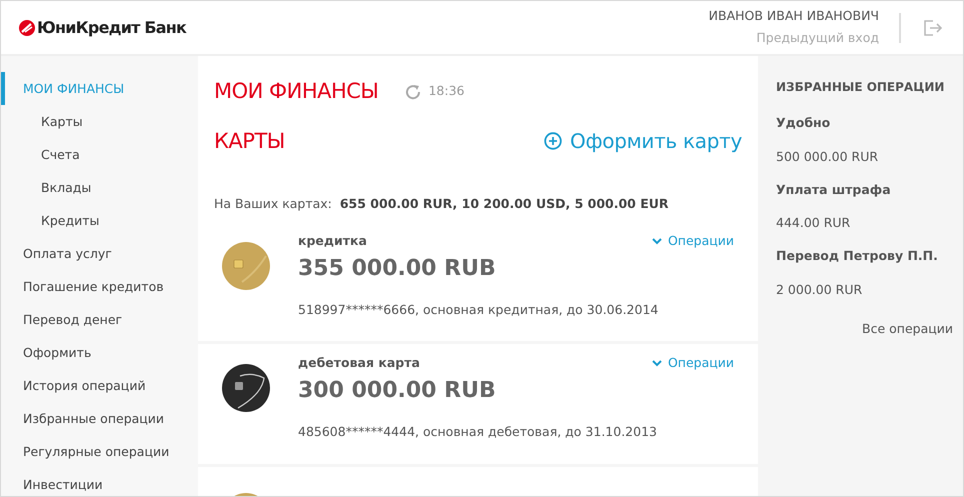  I want to click on sidebar-item: Регулярные операции, so click(99, 451).